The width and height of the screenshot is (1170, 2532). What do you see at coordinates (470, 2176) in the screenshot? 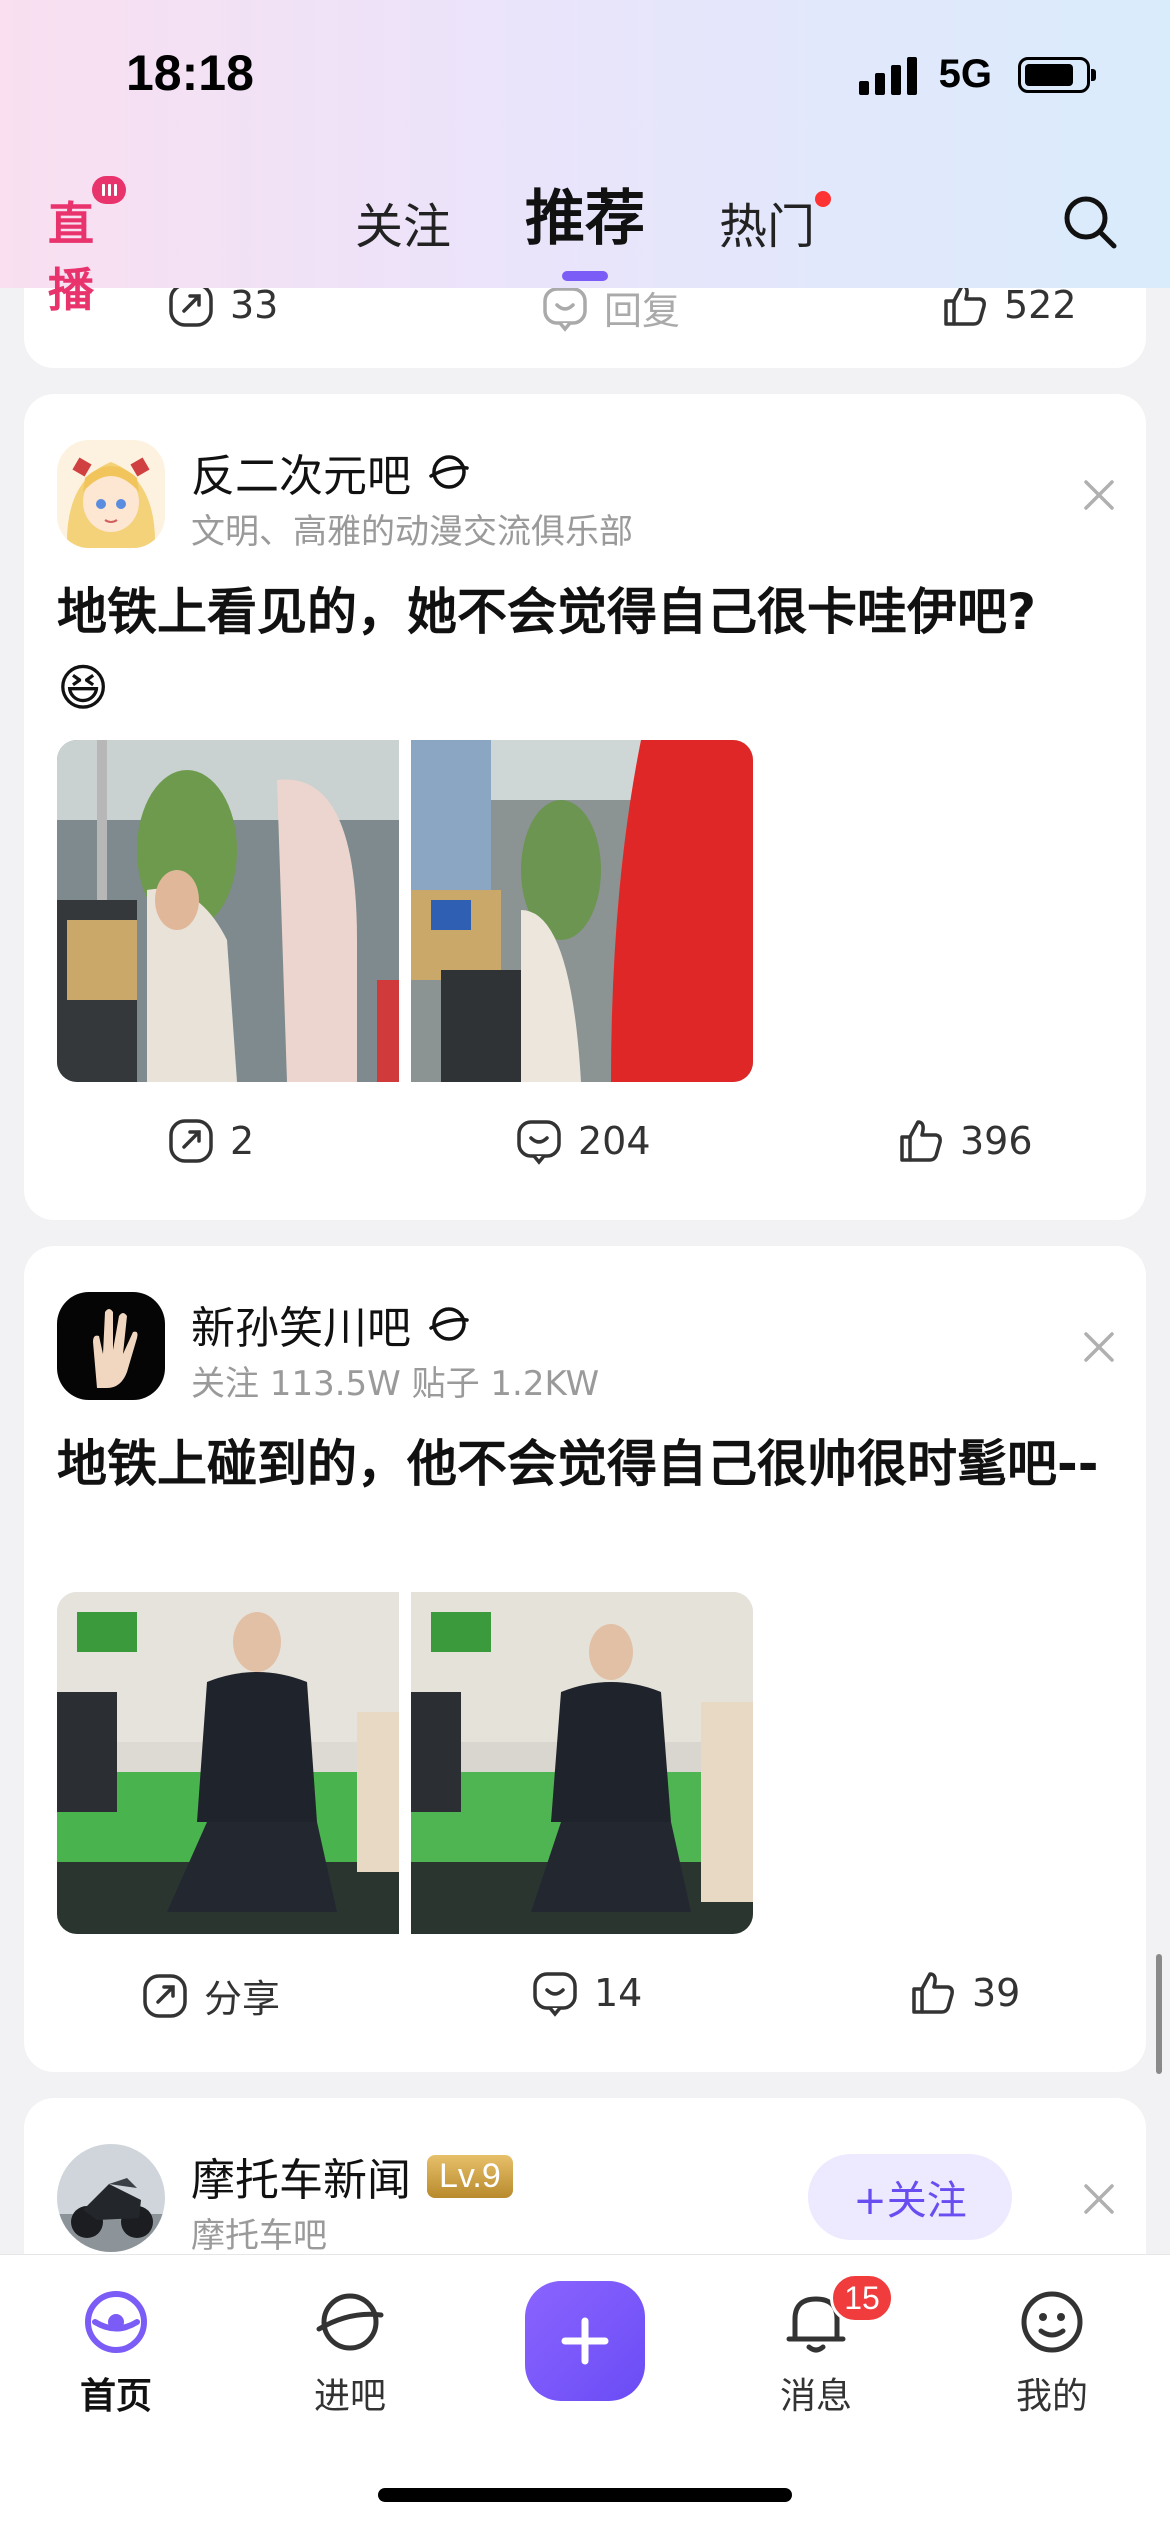
I see `level-badge: Lv.9` at bounding box center [470, 2176].